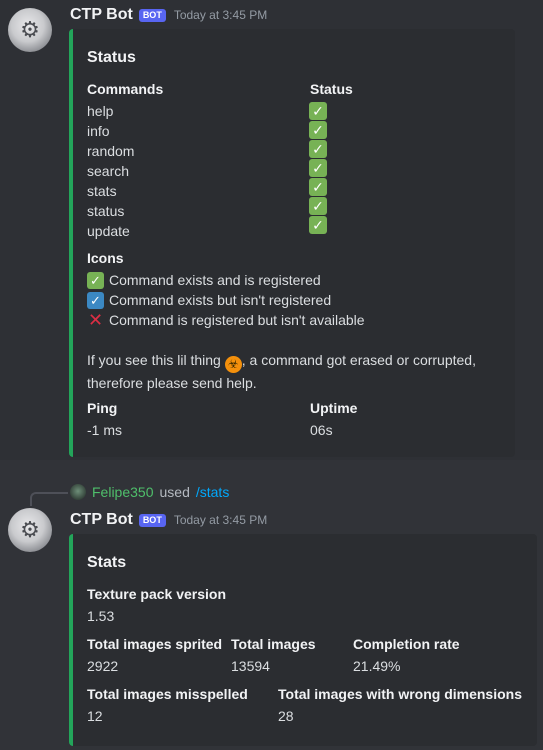  What do you see at coordinates (331, 89) in the screenshot?
I see `status-header: Status` at bounding box center [331, 89].